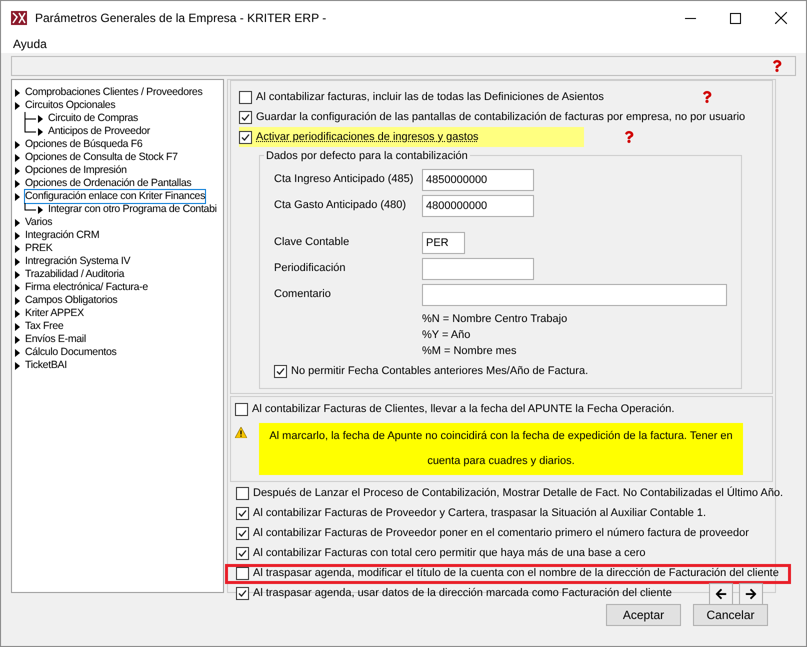  I want to click on option-label: Al contabilizar Facturas de Clientes, llevar a la fecha del APUNTE la Fecha Operación., so click(463, 410).